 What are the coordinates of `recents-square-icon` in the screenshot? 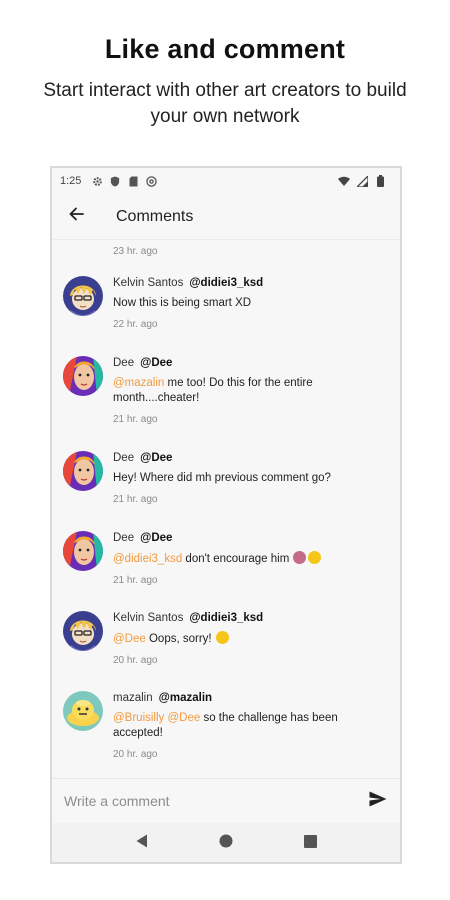 It's located at (310, 843).